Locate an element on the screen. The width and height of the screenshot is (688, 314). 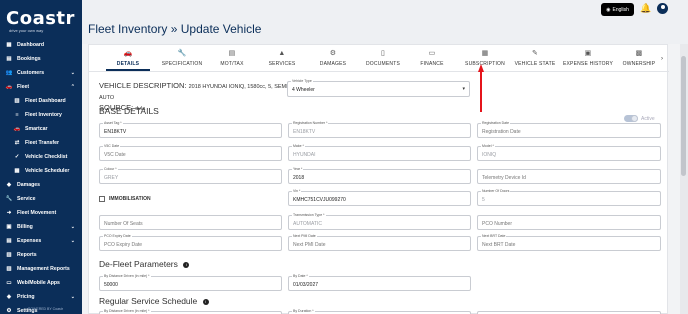
coastr-logo: Coastr drive your own way is located at coordinates (42, 21).